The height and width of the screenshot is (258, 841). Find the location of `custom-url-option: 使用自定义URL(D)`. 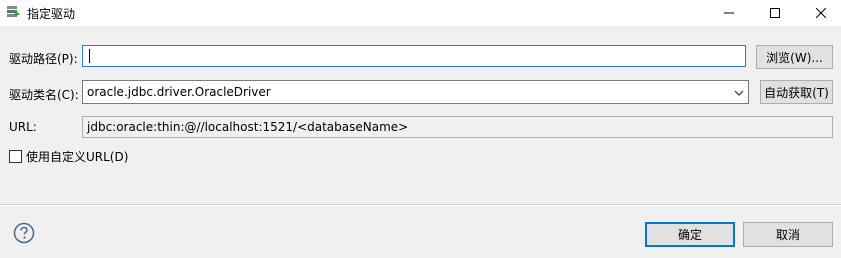

custom-url-option: 使用自定义URL(D) is located at coordinates (68, 156).